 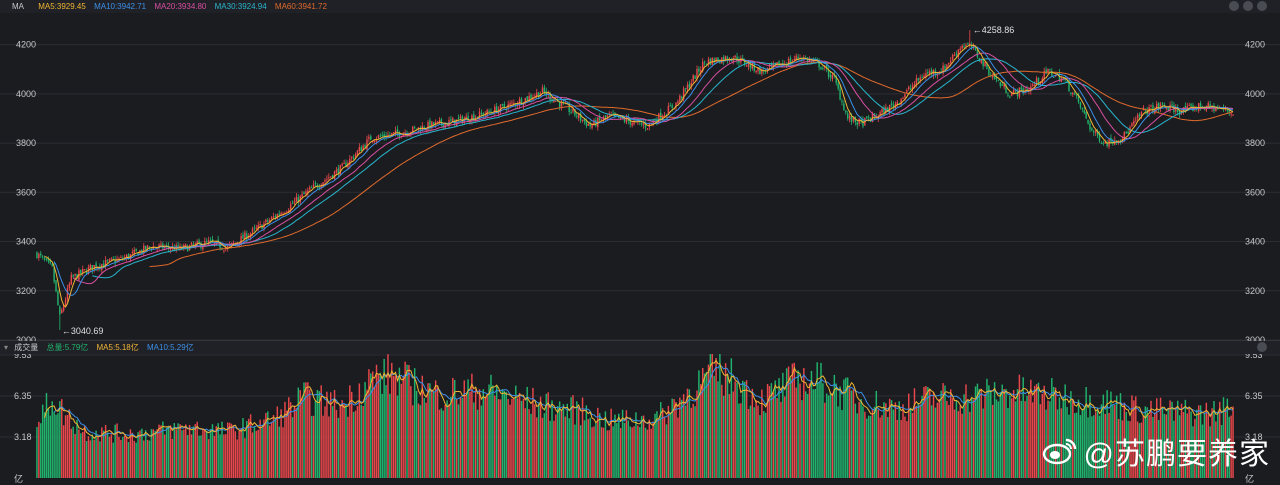 What do you see at coordinates (6, 347) in the screenshot?
I see `collapse-icon: ▾` at bounding box center [6, 347].